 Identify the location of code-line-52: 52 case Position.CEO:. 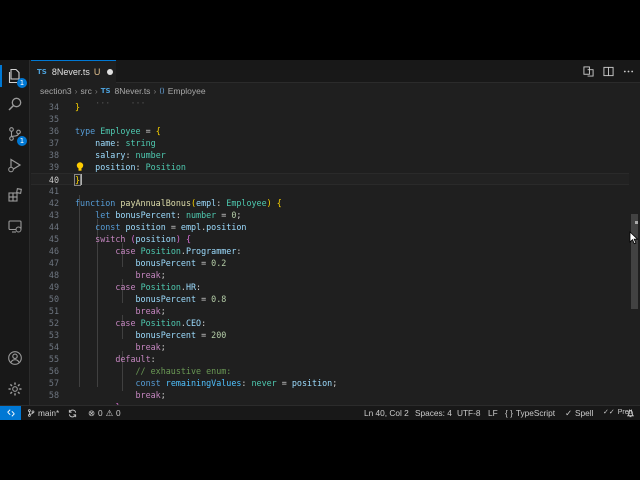
(127, 323).